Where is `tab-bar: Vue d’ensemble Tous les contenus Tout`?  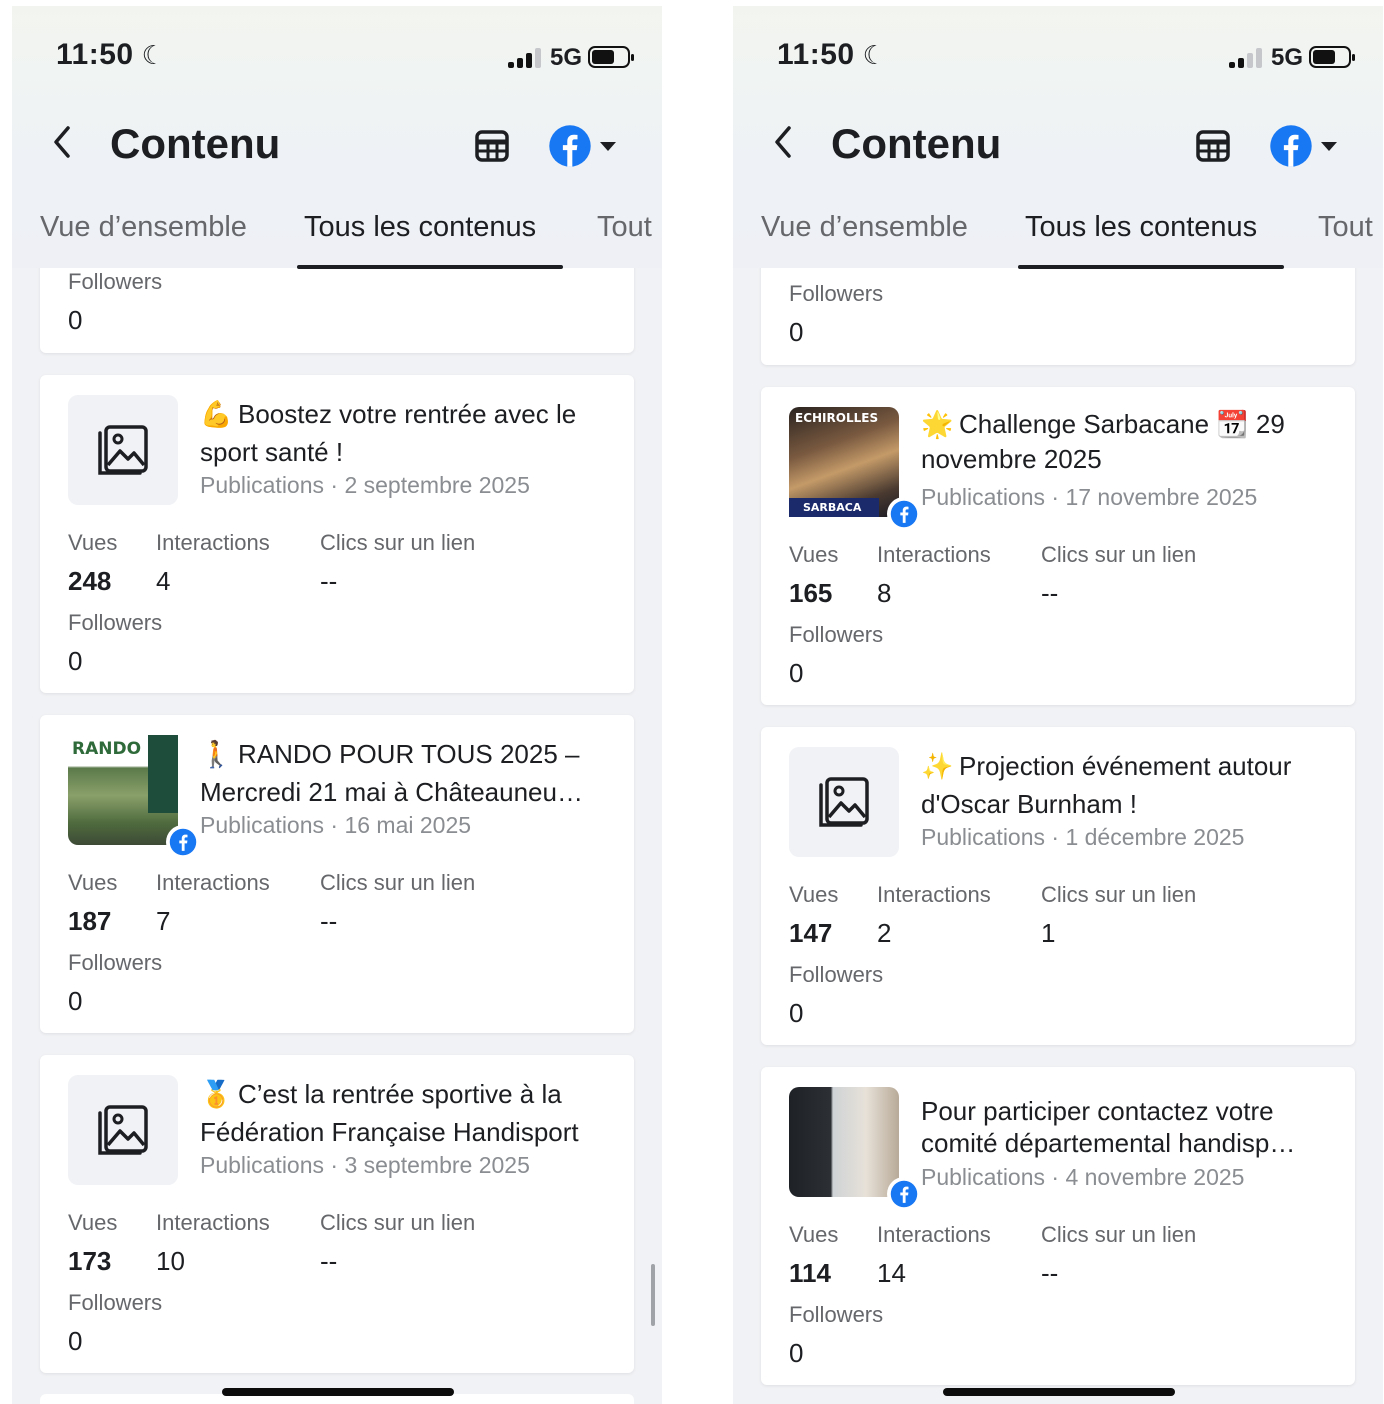
tab-bar: Vue d’ensemble Tous les contenus Tout is located at coordinates (1058, 240).